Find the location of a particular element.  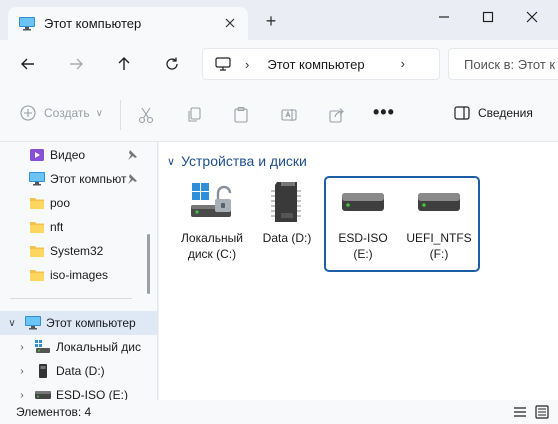

tiles-view-icon is located at coordinates (542, 412).